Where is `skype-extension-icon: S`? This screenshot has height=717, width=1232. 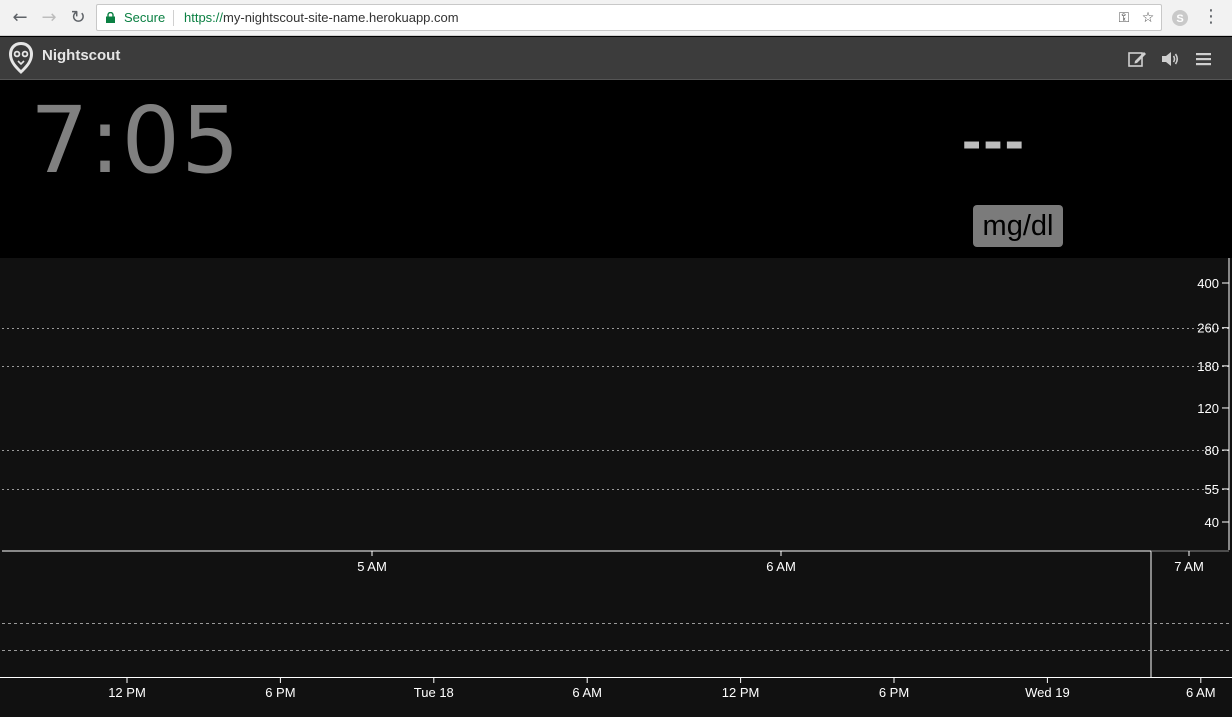 skype-extension-icon: S is located at coordinates (1180, 18).